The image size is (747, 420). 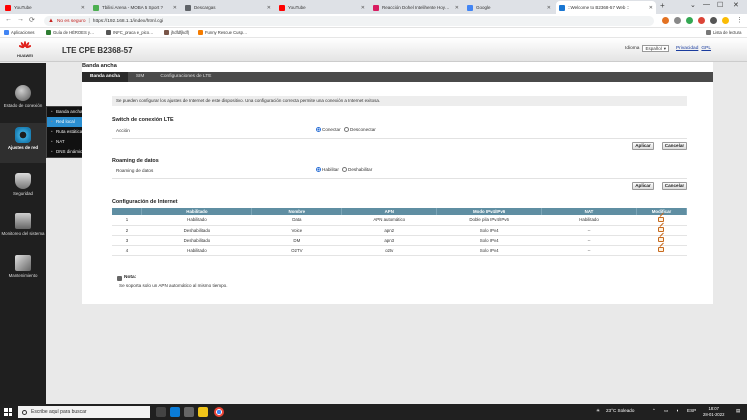 What do you see at coordinates (416, 7) in the screenshot?
I see `browser-tab: Reacción Dohel Intelihente Hoy… ✕` at bounding box center [416, 7].